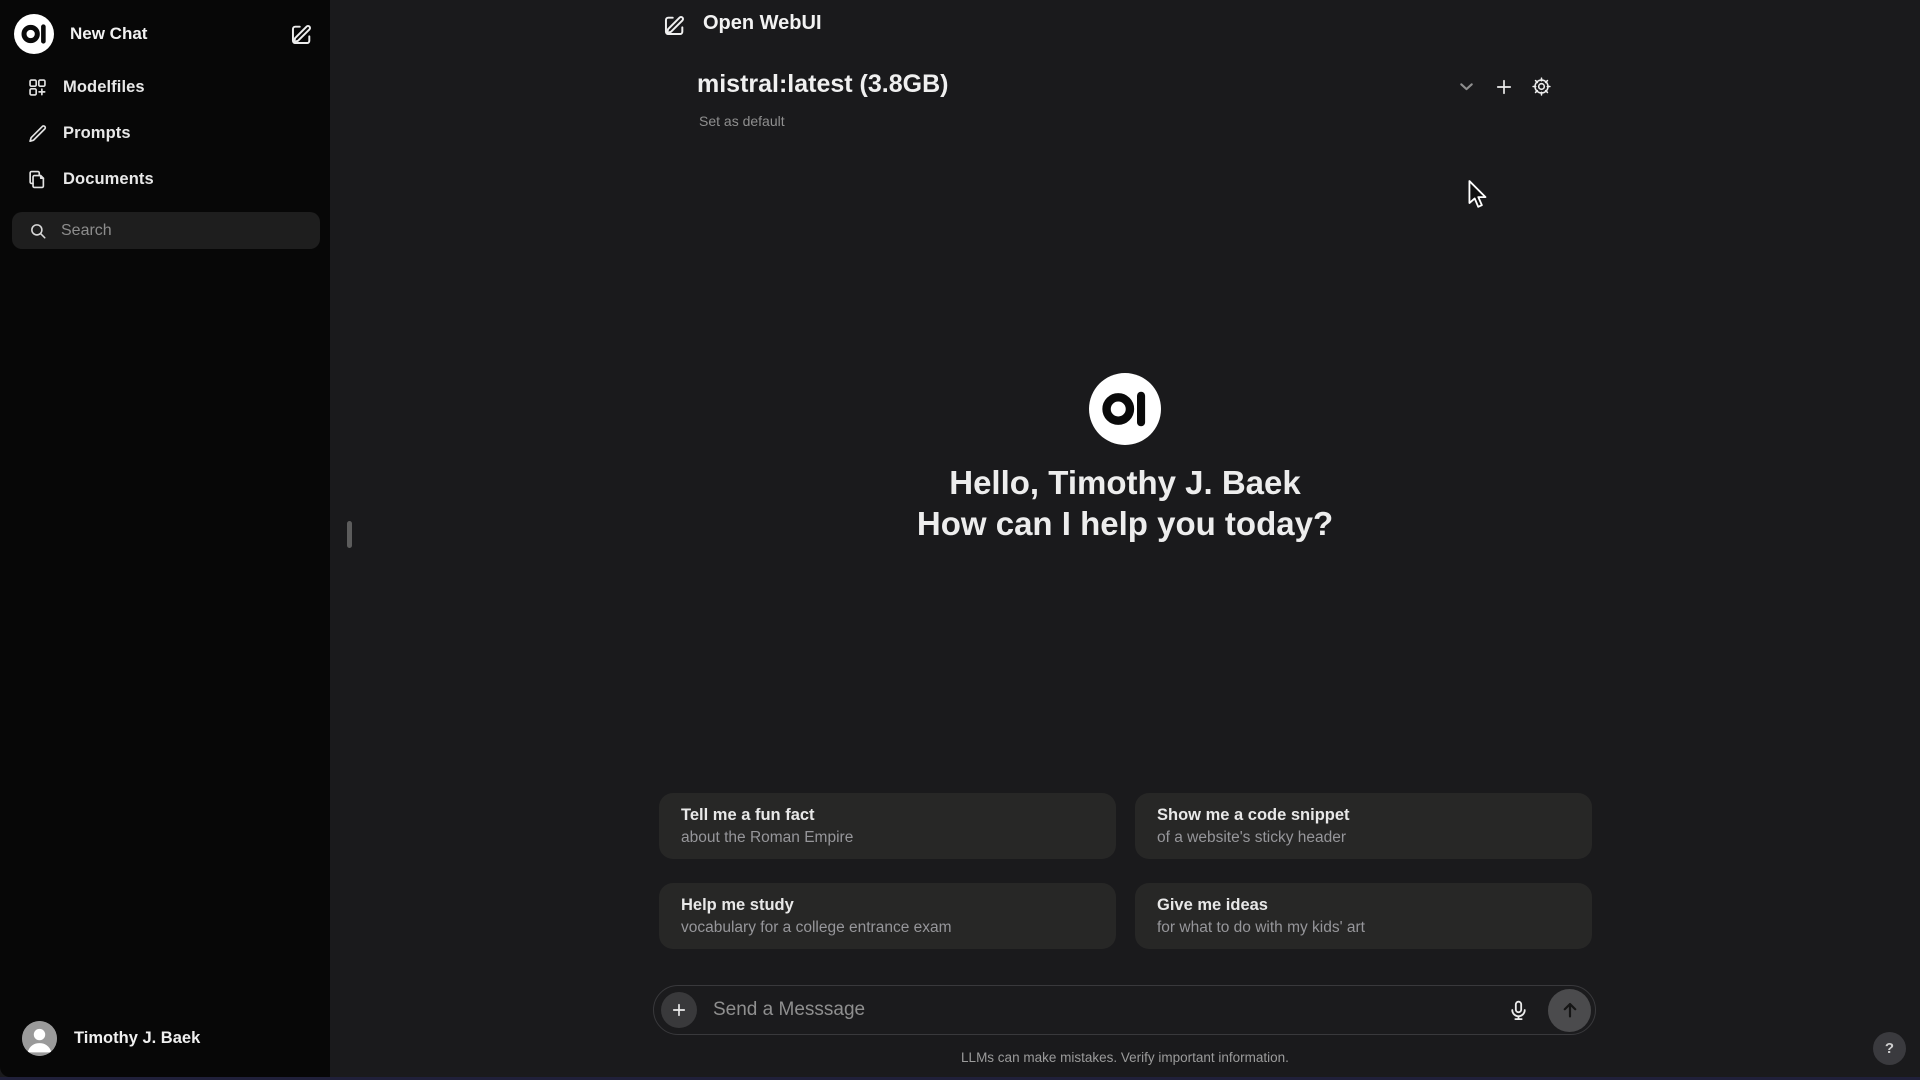 Image resolution: width=1920 pixels, height=1080 pixels. What do you see at coordinates (1125, 409) in the screenshot?
I see `openwebui-logo-icon-large` at bounding box center [1125, 409].